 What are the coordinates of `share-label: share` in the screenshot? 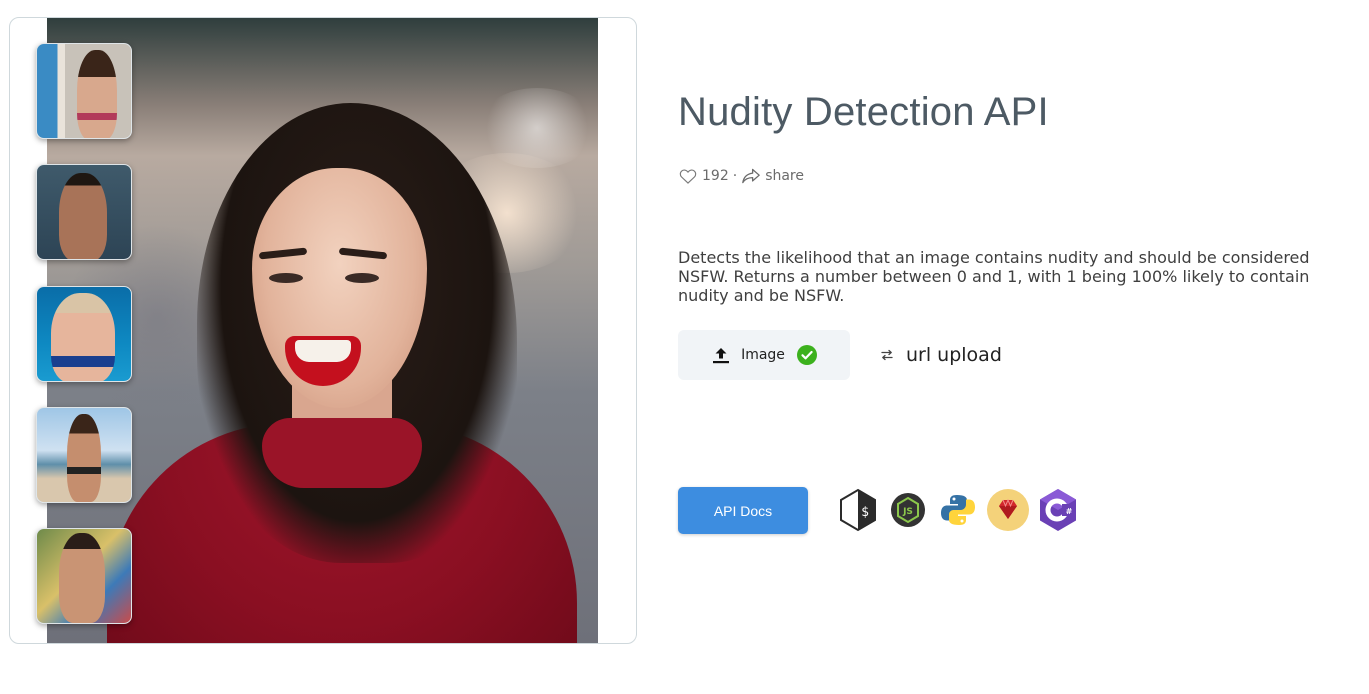 It's located at (784, 176).